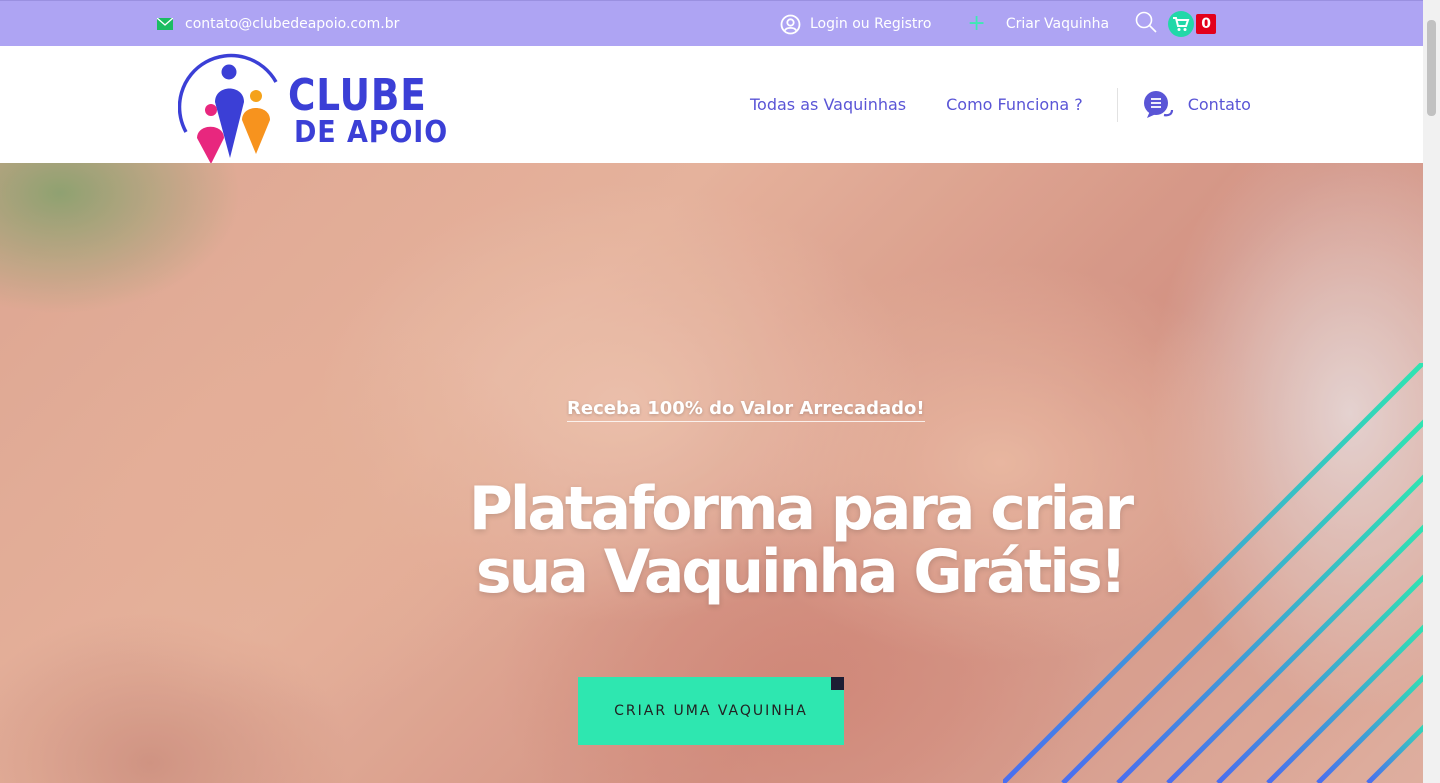  I want to click on create-vaquinha-link: Criar Vaquinha, so click(1057, 24).